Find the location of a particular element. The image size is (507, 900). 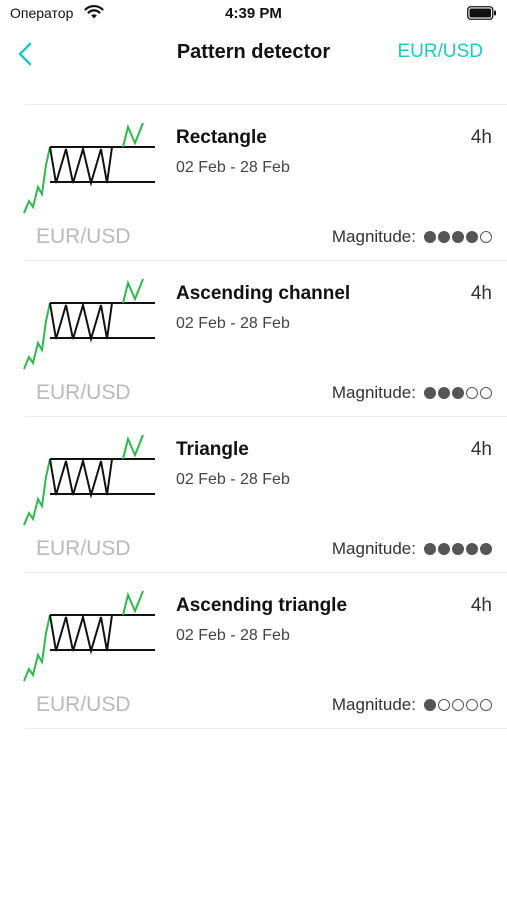

pattern-title: Rectangle is located at coordinates (221, 137).